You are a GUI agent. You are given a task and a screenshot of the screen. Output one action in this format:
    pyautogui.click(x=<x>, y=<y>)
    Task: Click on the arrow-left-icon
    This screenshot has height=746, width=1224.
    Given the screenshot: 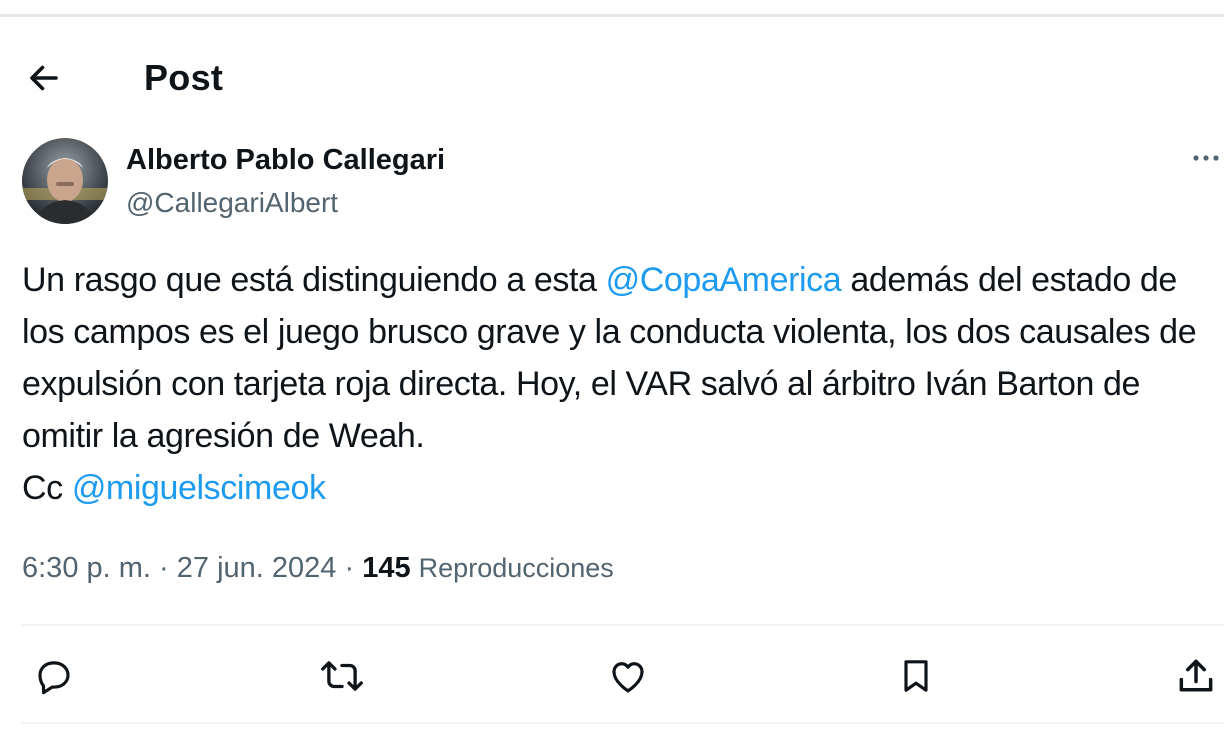 What is the action you would take?
    pyautogui.click(x=44, y=78)
    